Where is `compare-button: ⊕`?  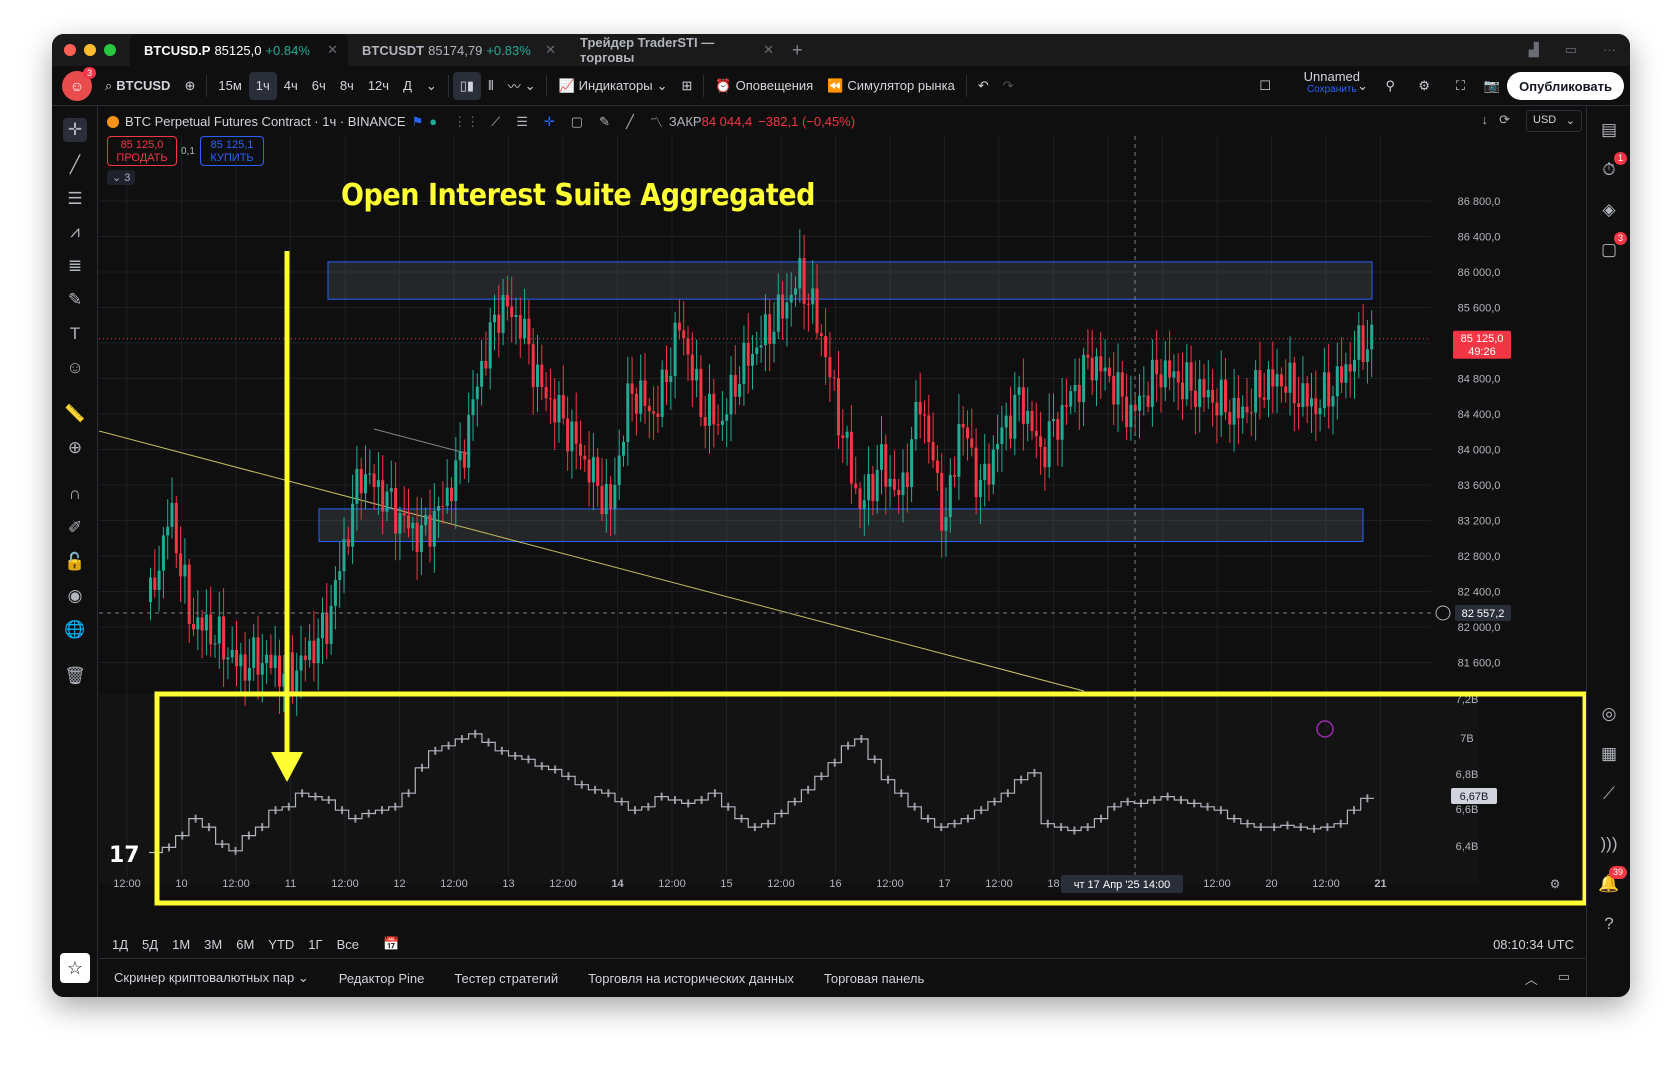 compare-button: ⊕ is located at coordinates (189, 86).